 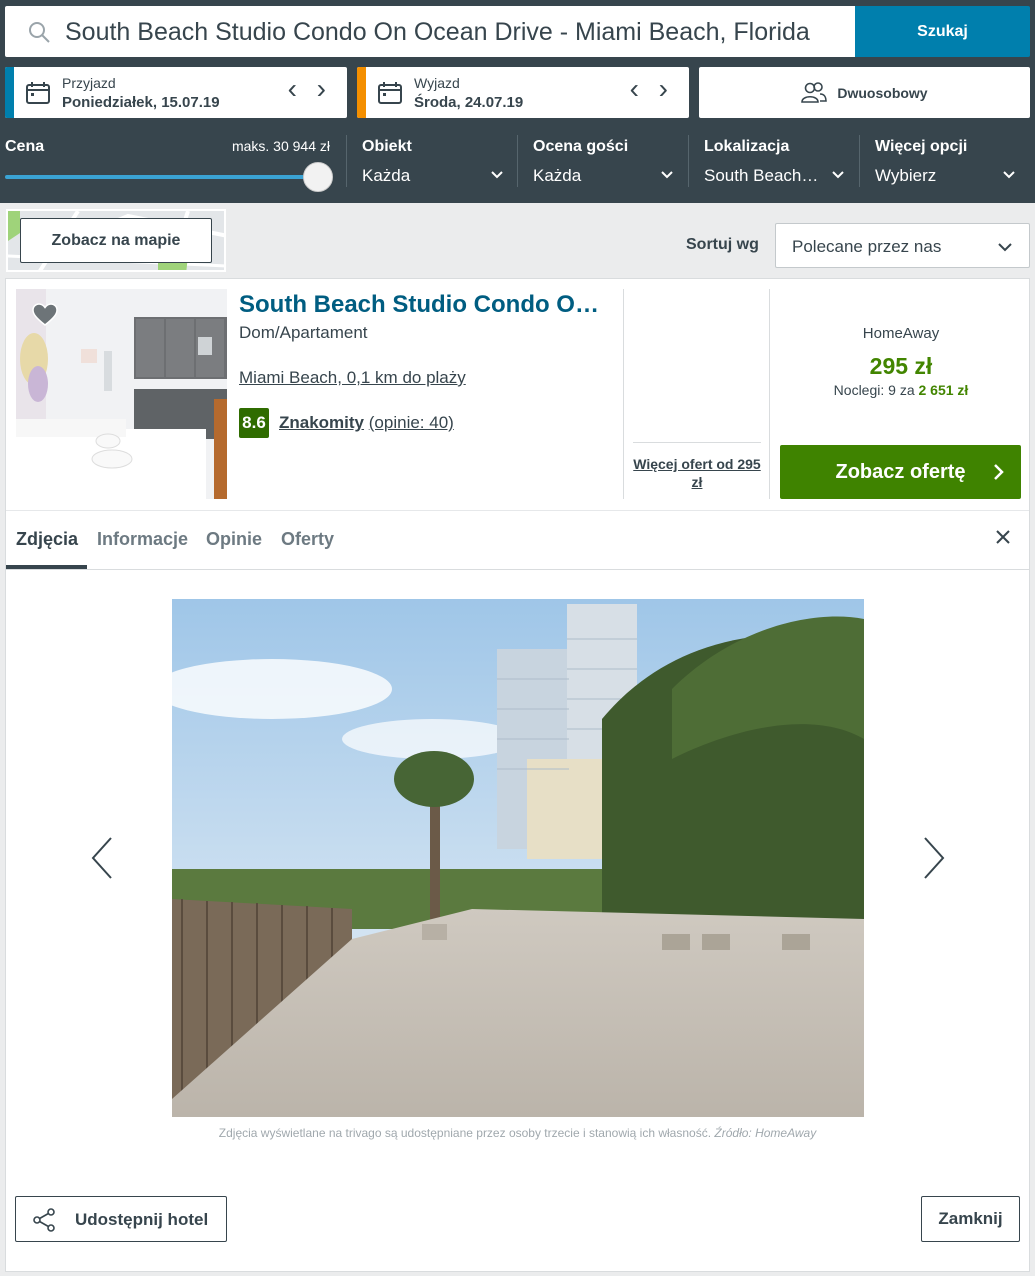 What do you see at coordinates (25, 146) in the screenshot?
I see `price-filter-title: Cena` at bounding box center [25, 146].